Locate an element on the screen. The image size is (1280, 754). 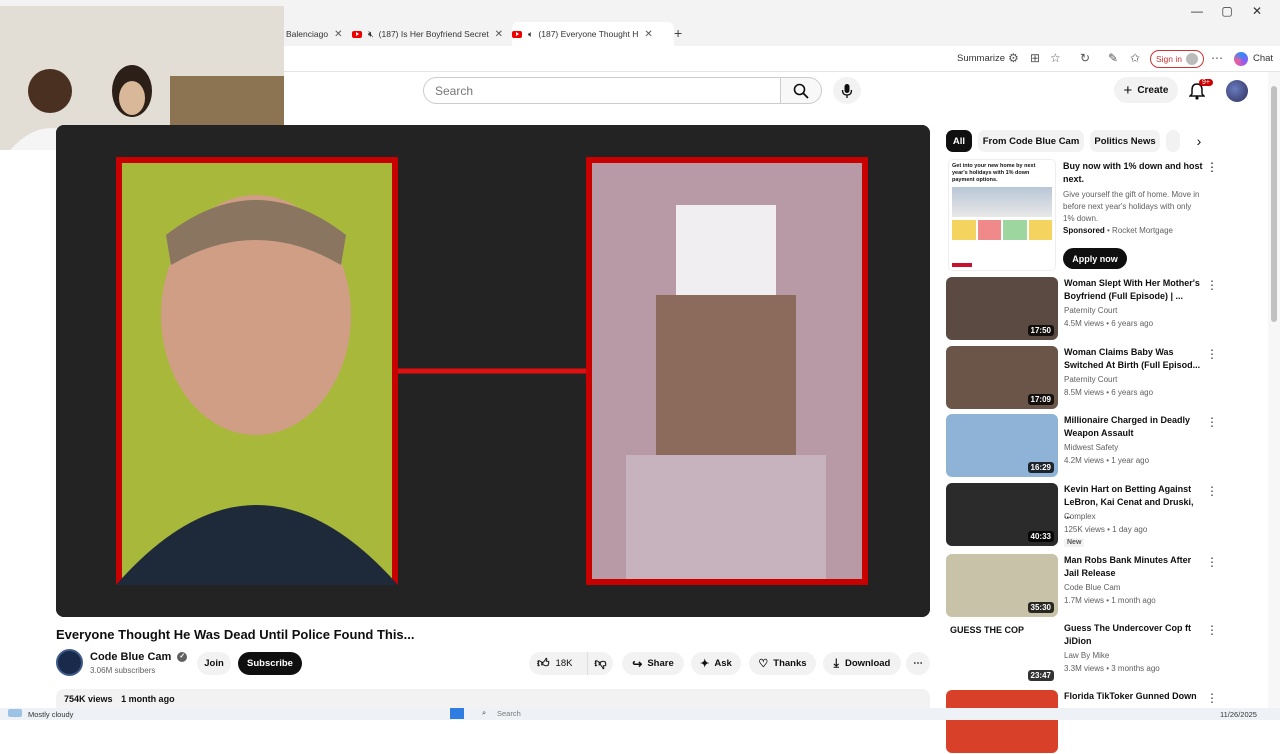
close-window-icon: ✕ is located at coordinates (1257, 11).